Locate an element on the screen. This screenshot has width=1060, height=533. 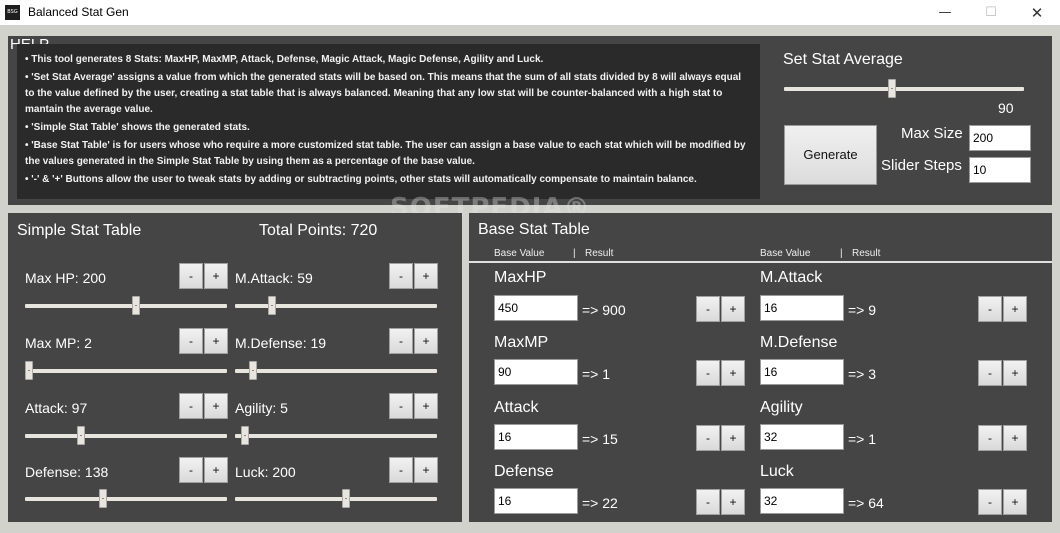
base-result-maxmp: => 1 is located at coordinates (596, 374).